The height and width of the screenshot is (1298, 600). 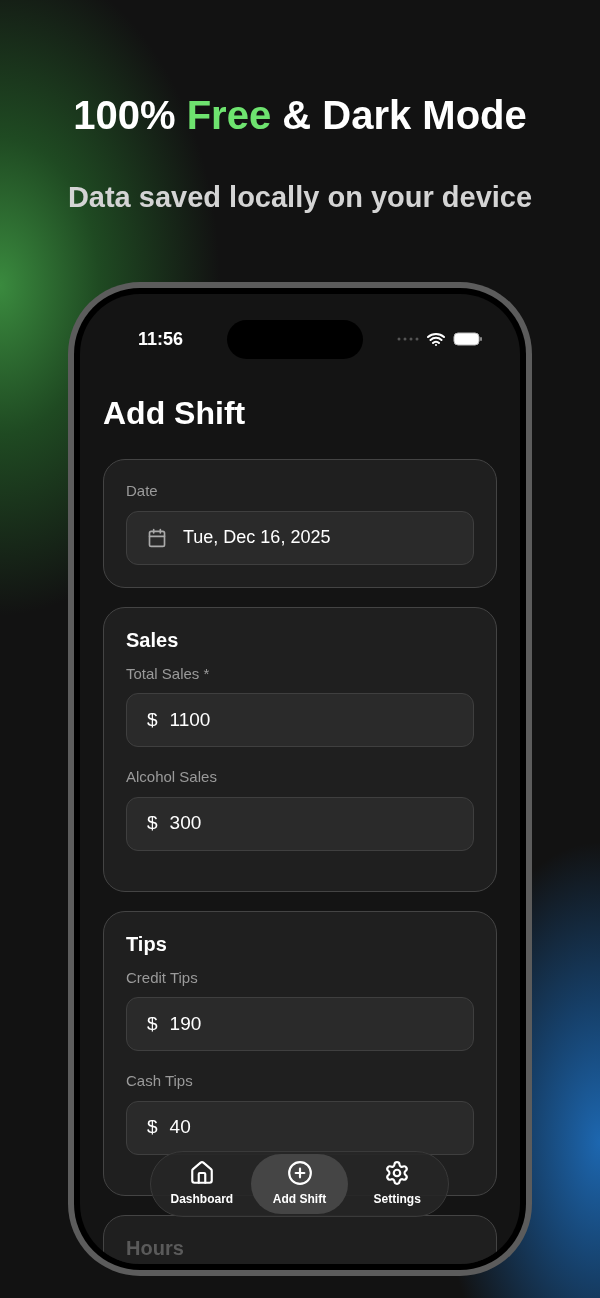 What do you see at coordinates (155, 1247) in the screenshot?
I see `card-title: Hours` at bounding box center [155, 1247].